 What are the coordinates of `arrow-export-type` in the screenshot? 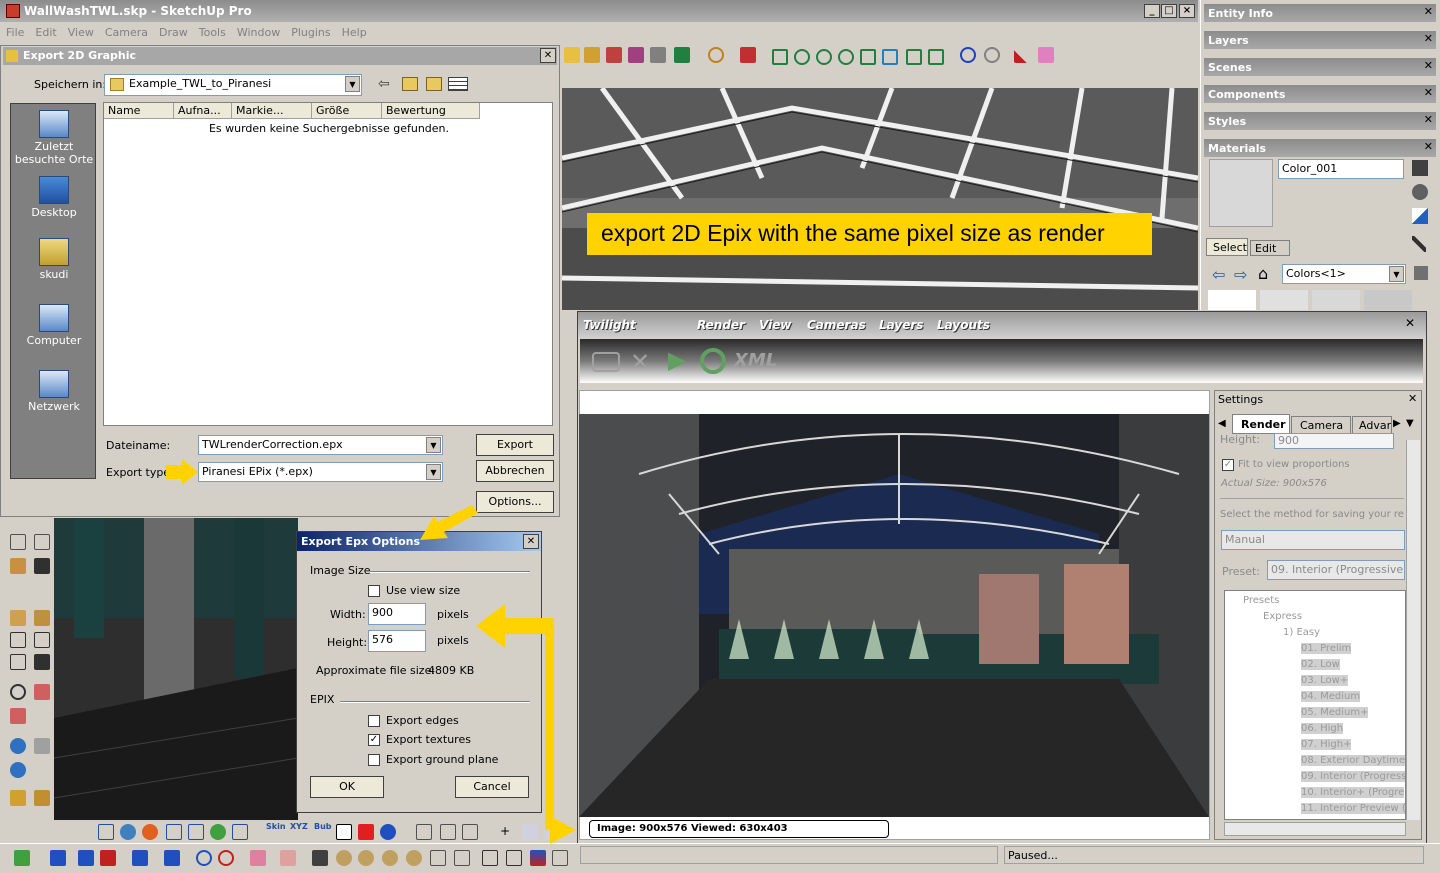 It's located at (182, 472).